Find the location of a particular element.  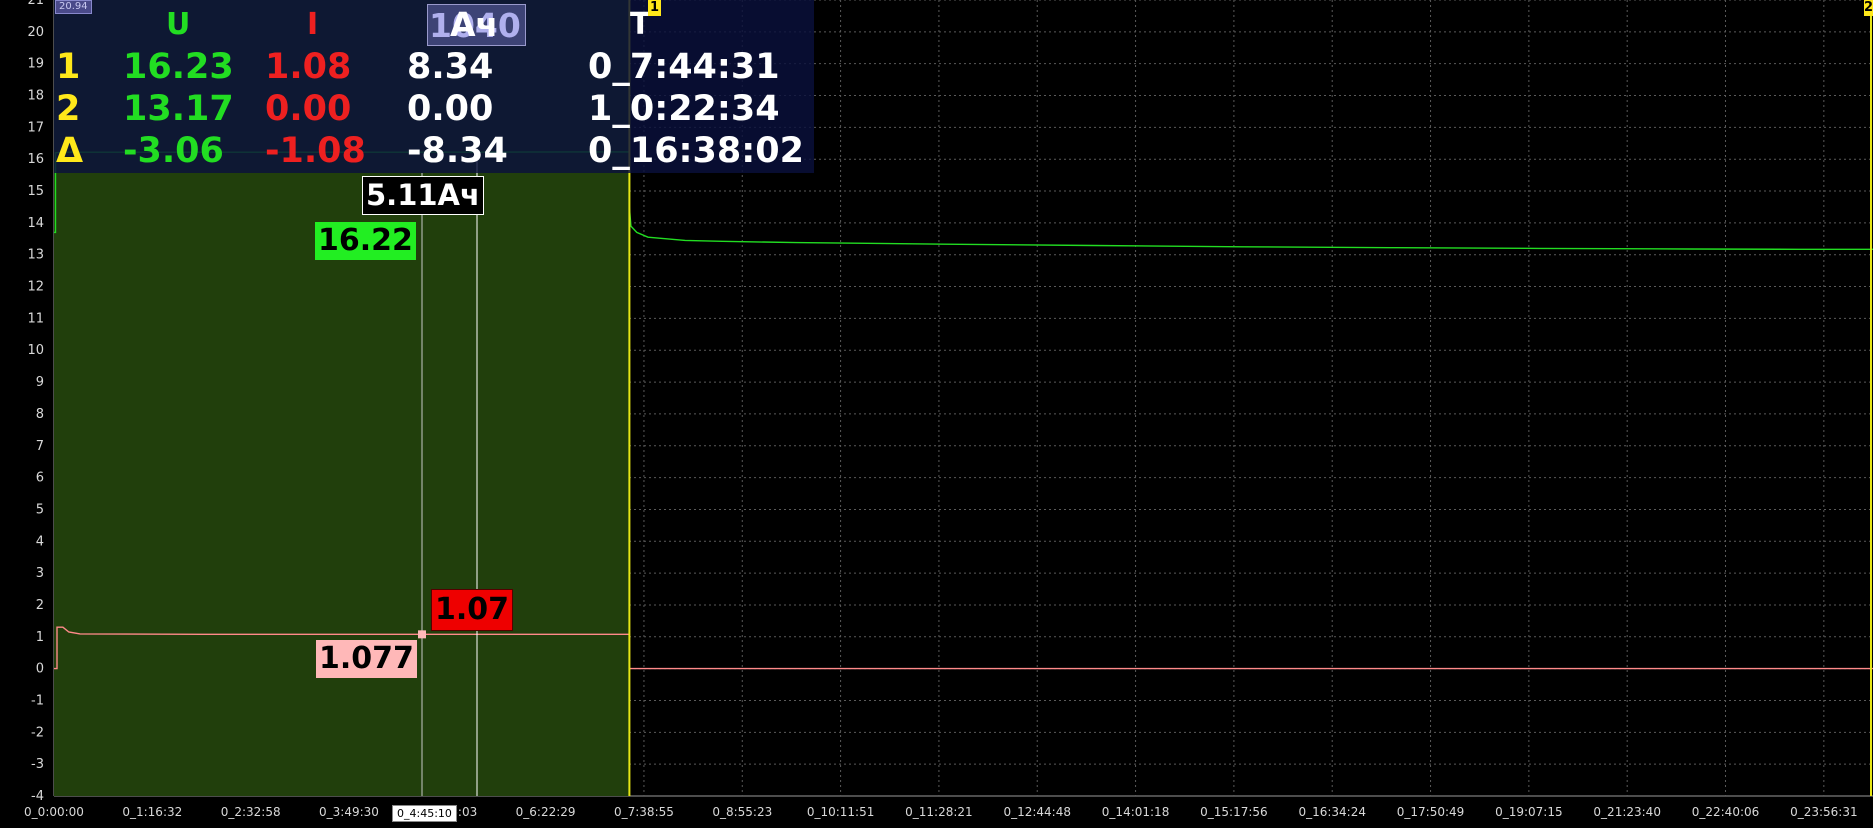

x-tick-label: 0_22:40:06 is located at coordinates (1726, 812).